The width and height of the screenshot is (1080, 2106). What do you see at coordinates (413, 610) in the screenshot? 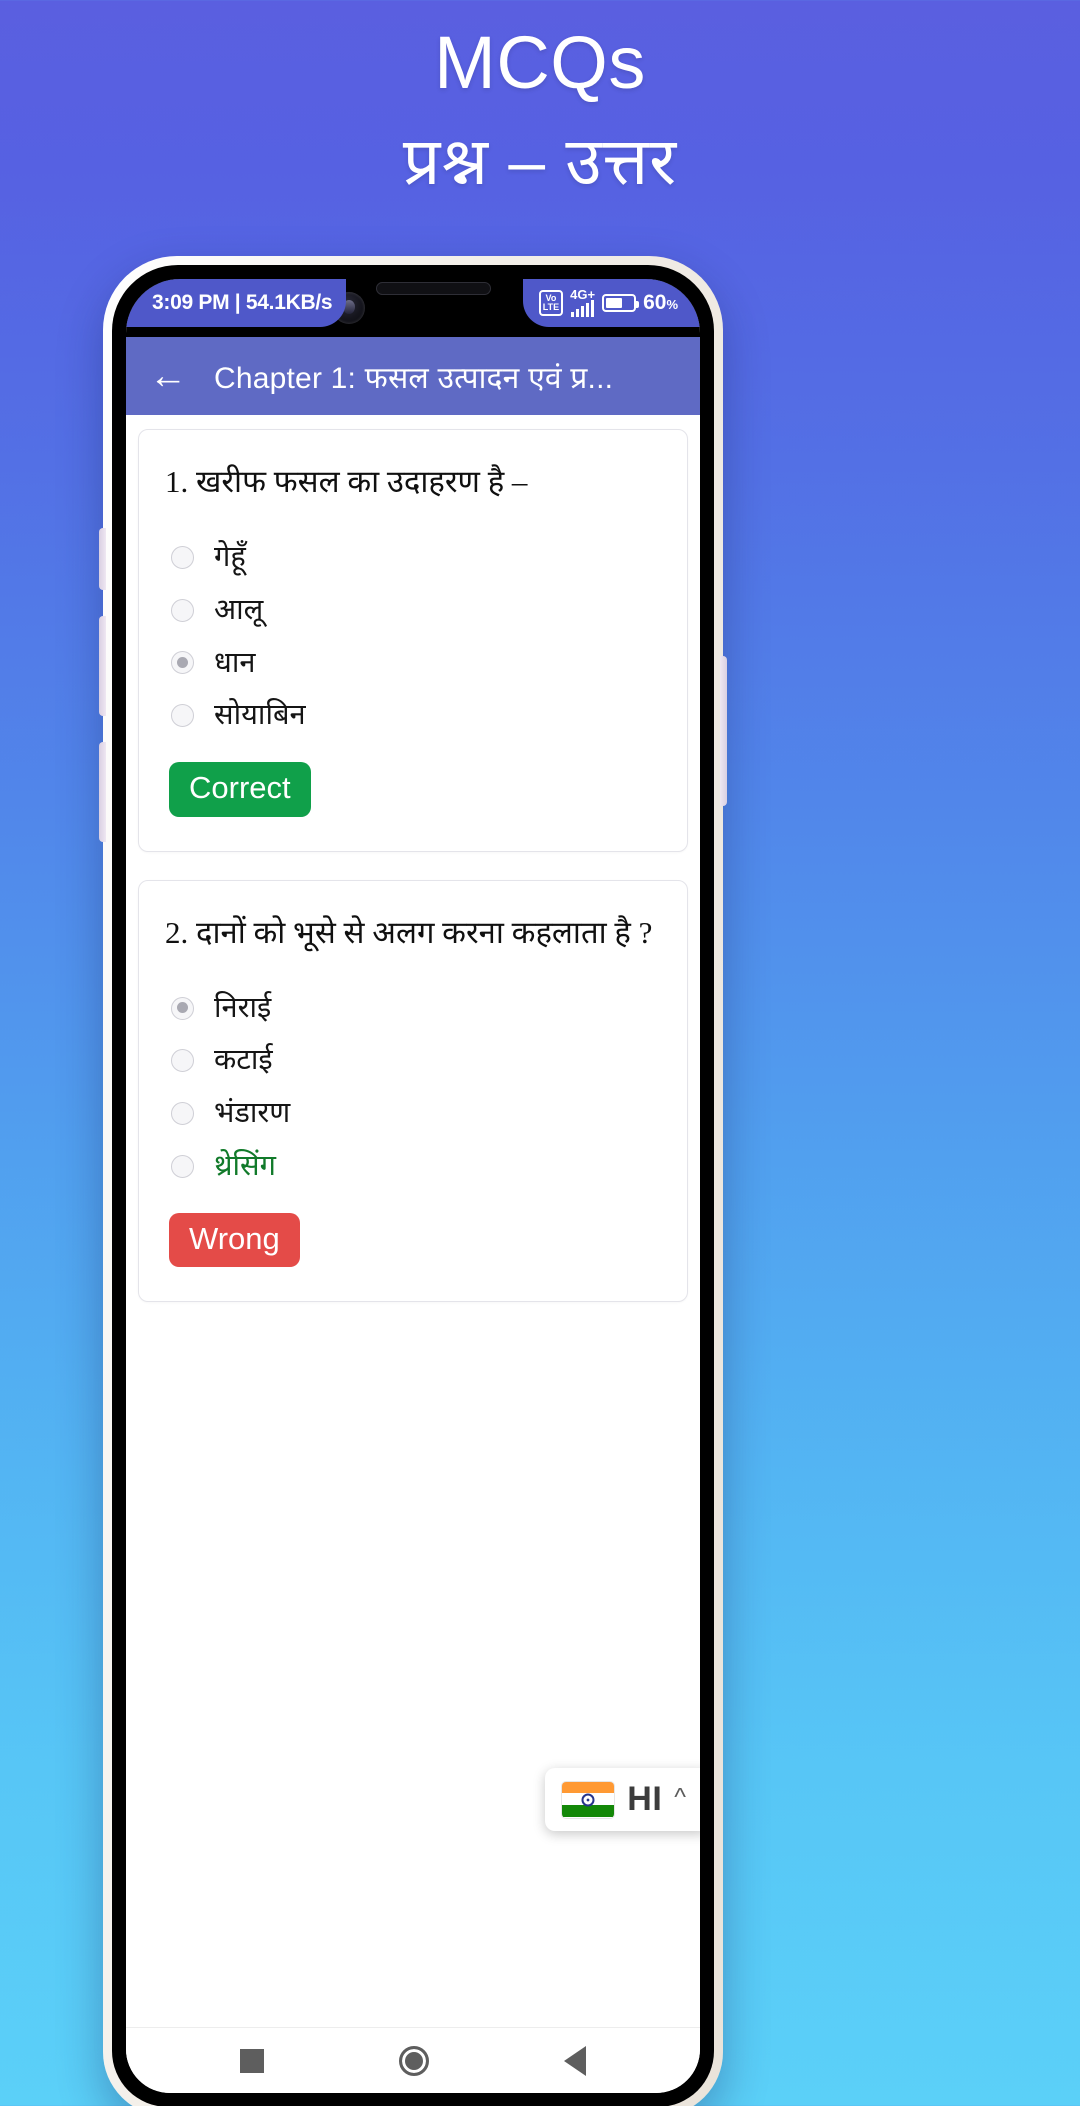
I see `option-row: आलू` at bounding box center [413, 610].